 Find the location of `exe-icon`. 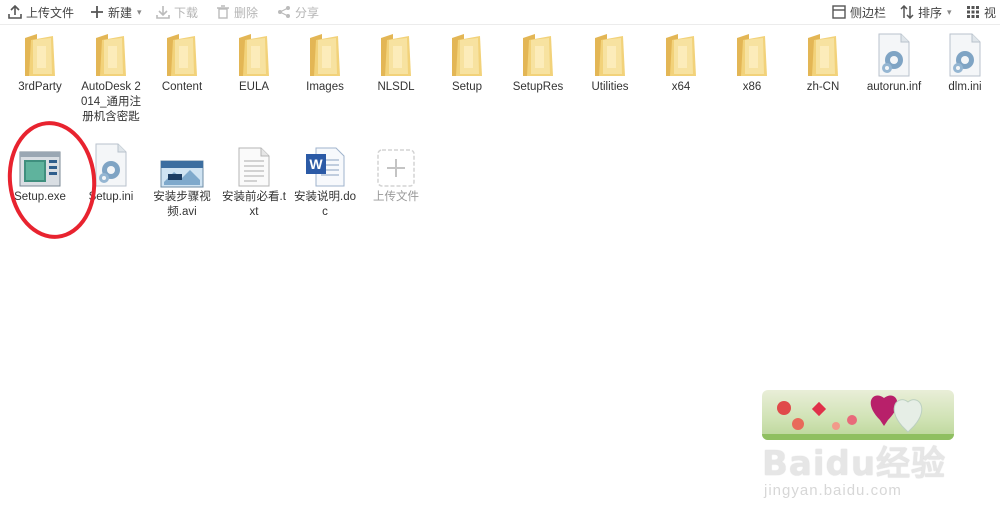

exe-icon is located at coordinates (40, 164).